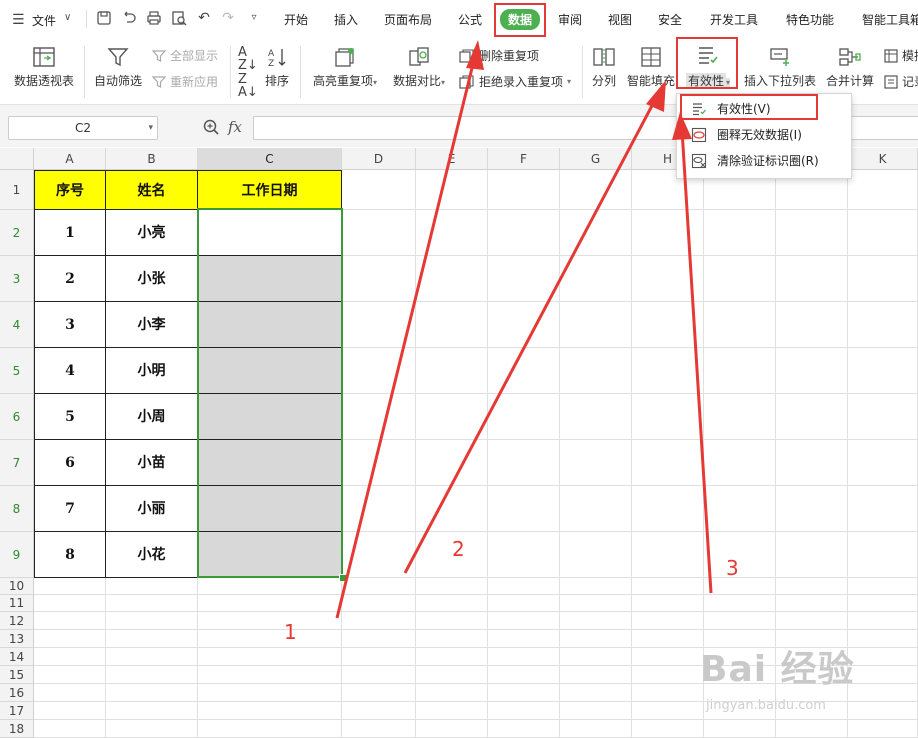  Describe the element at coordinates (458, 549) in the screenshot. I see `annotation-label-2: 2` at that location.